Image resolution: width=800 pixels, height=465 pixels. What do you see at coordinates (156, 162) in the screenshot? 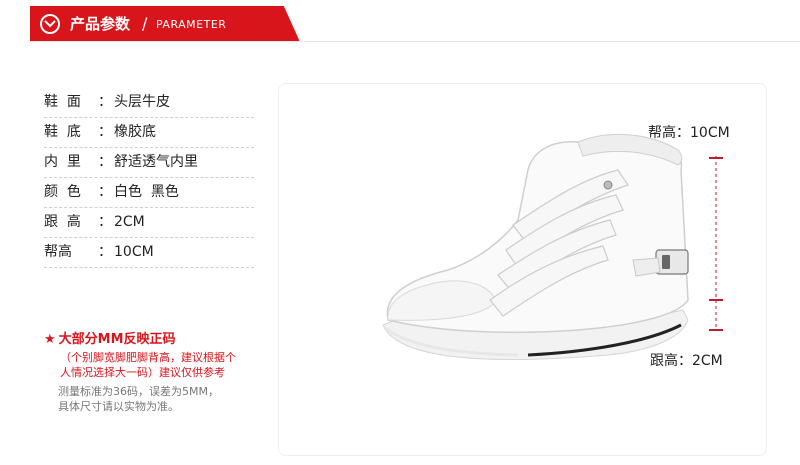
I see `spec-value: 舒适透气内里` at bounding box center [156, 162].